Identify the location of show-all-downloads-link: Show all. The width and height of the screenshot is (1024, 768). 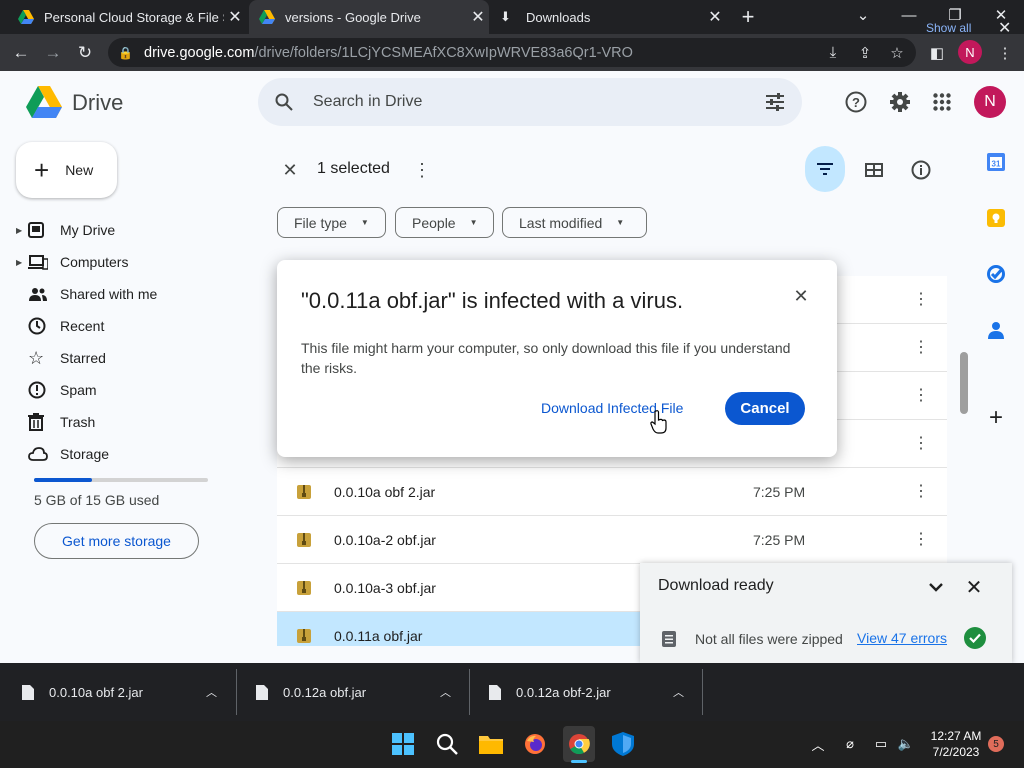
(948, 28).